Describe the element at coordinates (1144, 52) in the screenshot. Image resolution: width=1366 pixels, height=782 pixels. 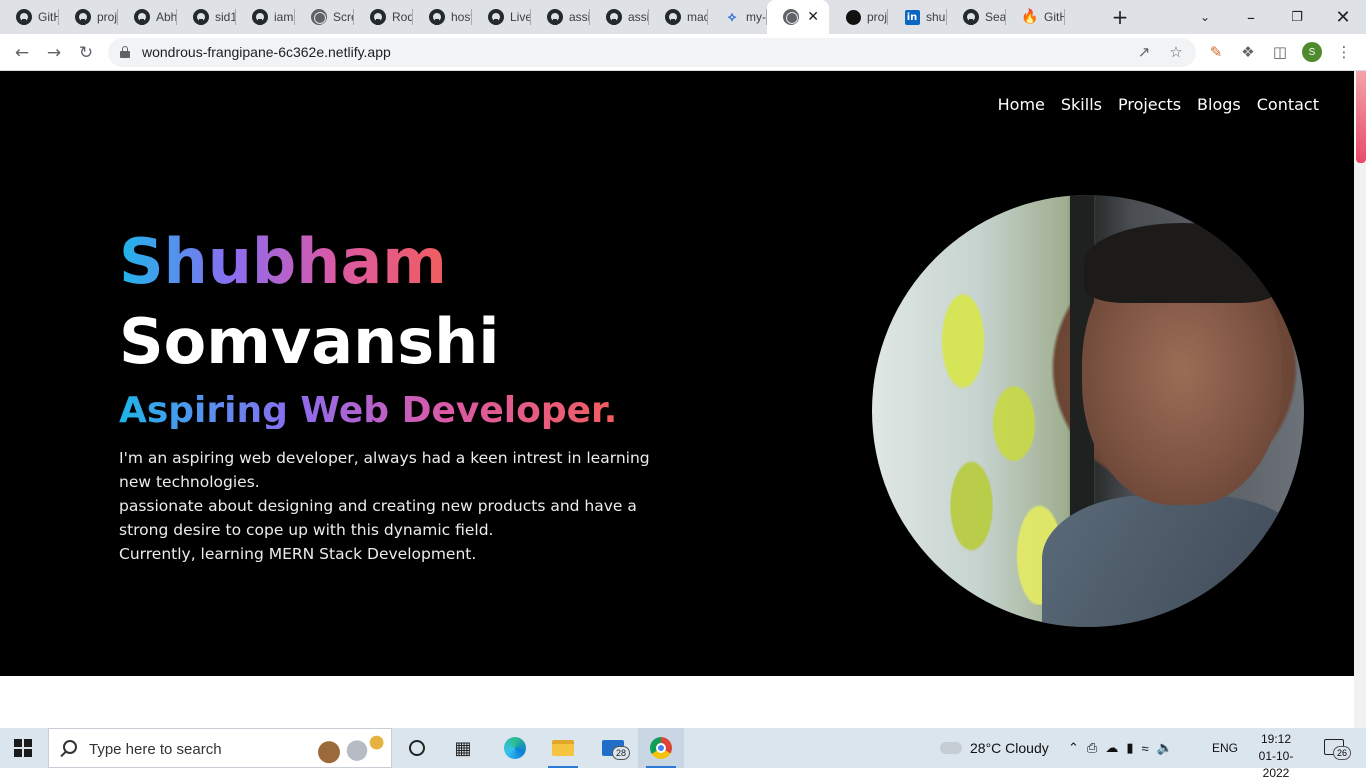
I see `share-icon: ↗` at that location.